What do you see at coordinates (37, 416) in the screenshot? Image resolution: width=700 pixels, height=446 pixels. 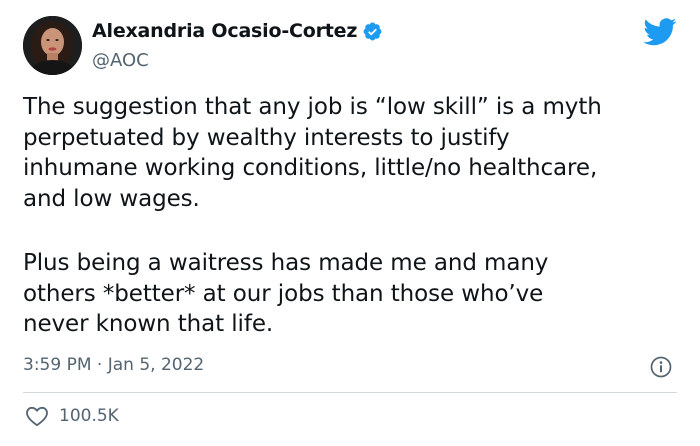 I see `heart-icon` at bounding box center [37, 416].